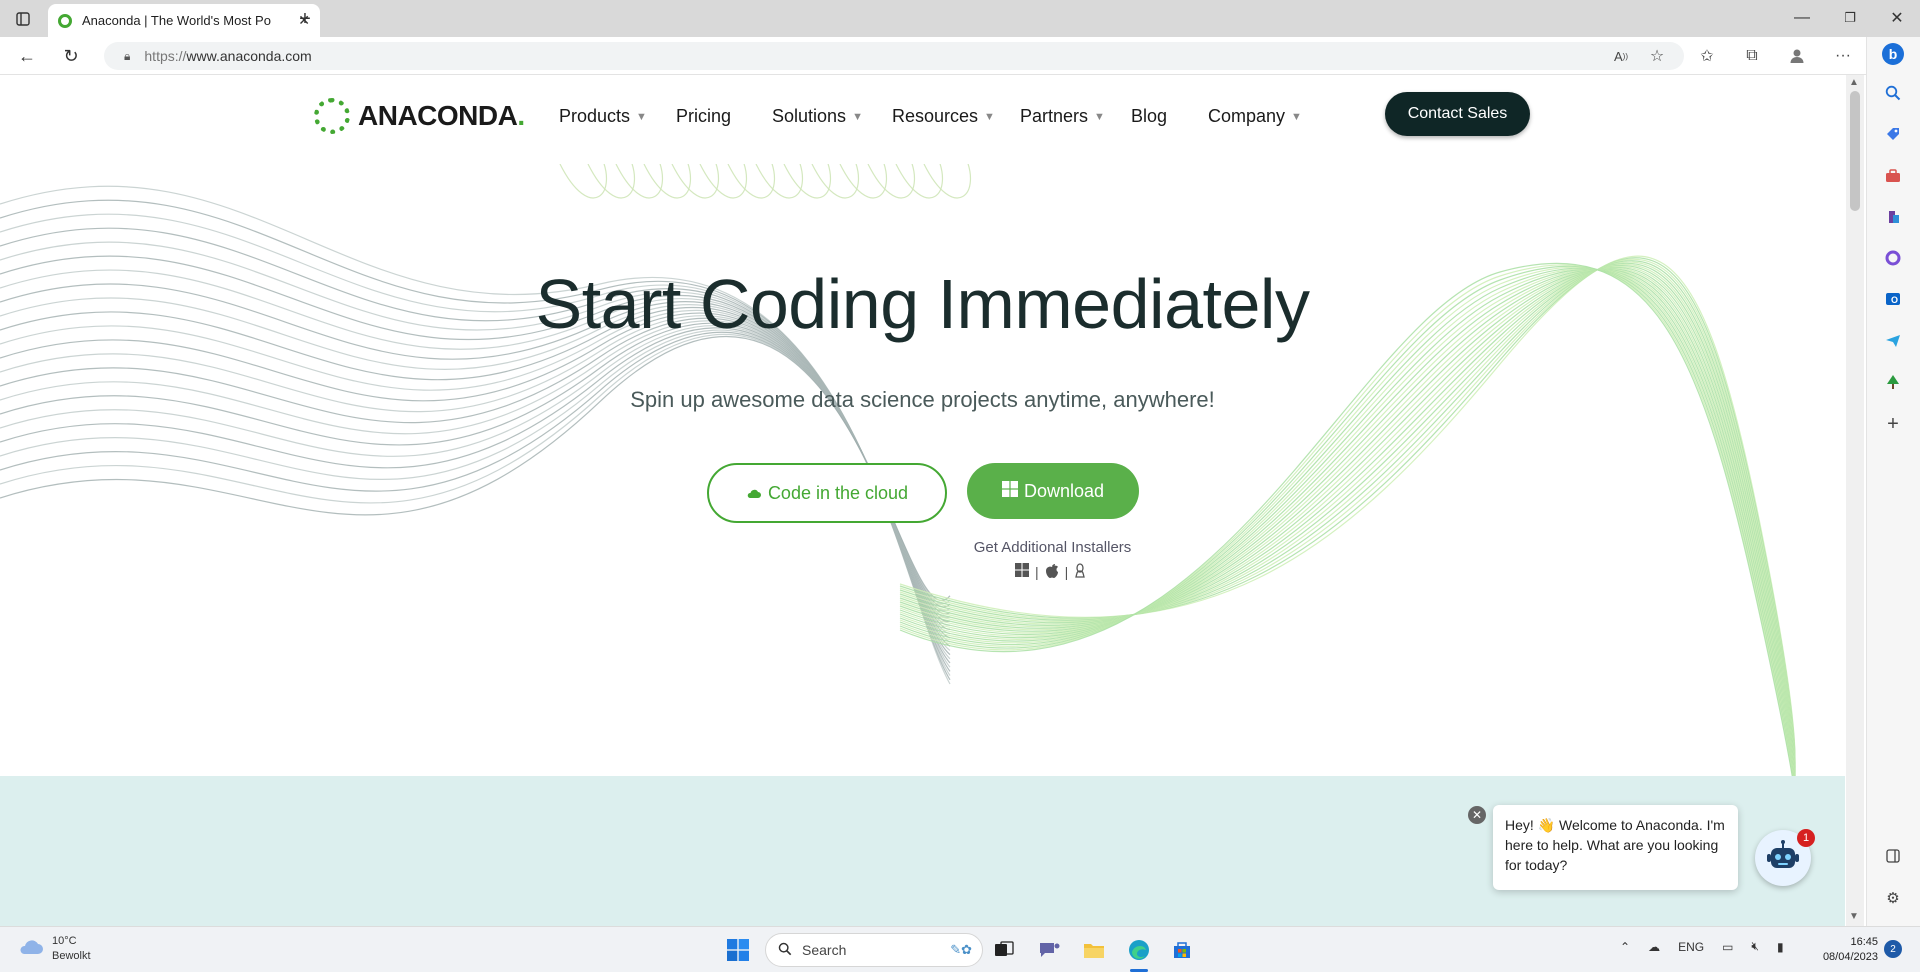 The image size is (1920, 972). What do you see at coordinates (127, 55) in the screenshot?
I see `lock-icon: 🔒︎` at bounding box center [127, 55].